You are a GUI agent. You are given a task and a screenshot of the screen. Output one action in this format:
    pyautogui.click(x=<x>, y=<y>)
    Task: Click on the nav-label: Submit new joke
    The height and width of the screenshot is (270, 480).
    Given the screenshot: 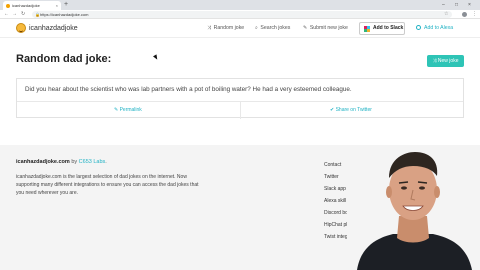 What is the action you would take?
    pyautogui.click(x=328, y=28)
    